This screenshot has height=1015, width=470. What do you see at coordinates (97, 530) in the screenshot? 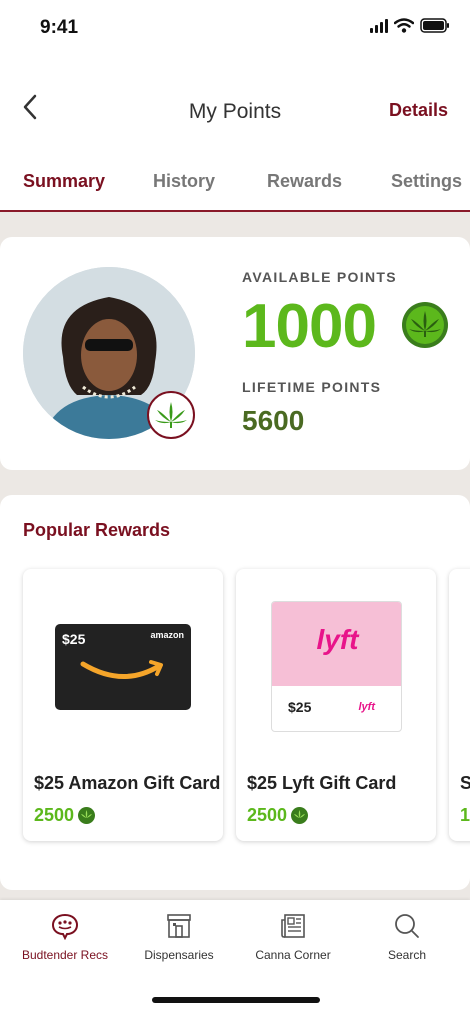
I see `popular-rewards-title: Popular Rewards` at bounding box center [97, 530].